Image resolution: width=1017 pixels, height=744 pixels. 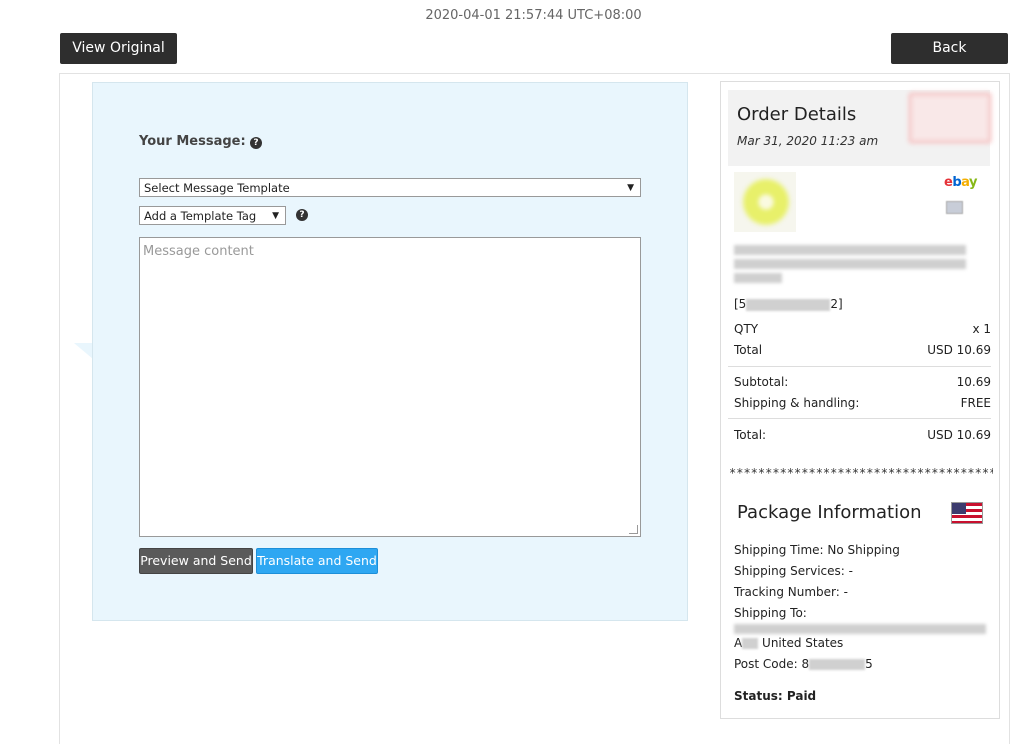 What do you see at coordinates (797, 114) in the screenshot?
I see `order-details-title: Order Details` at bounding box center [797, 114].